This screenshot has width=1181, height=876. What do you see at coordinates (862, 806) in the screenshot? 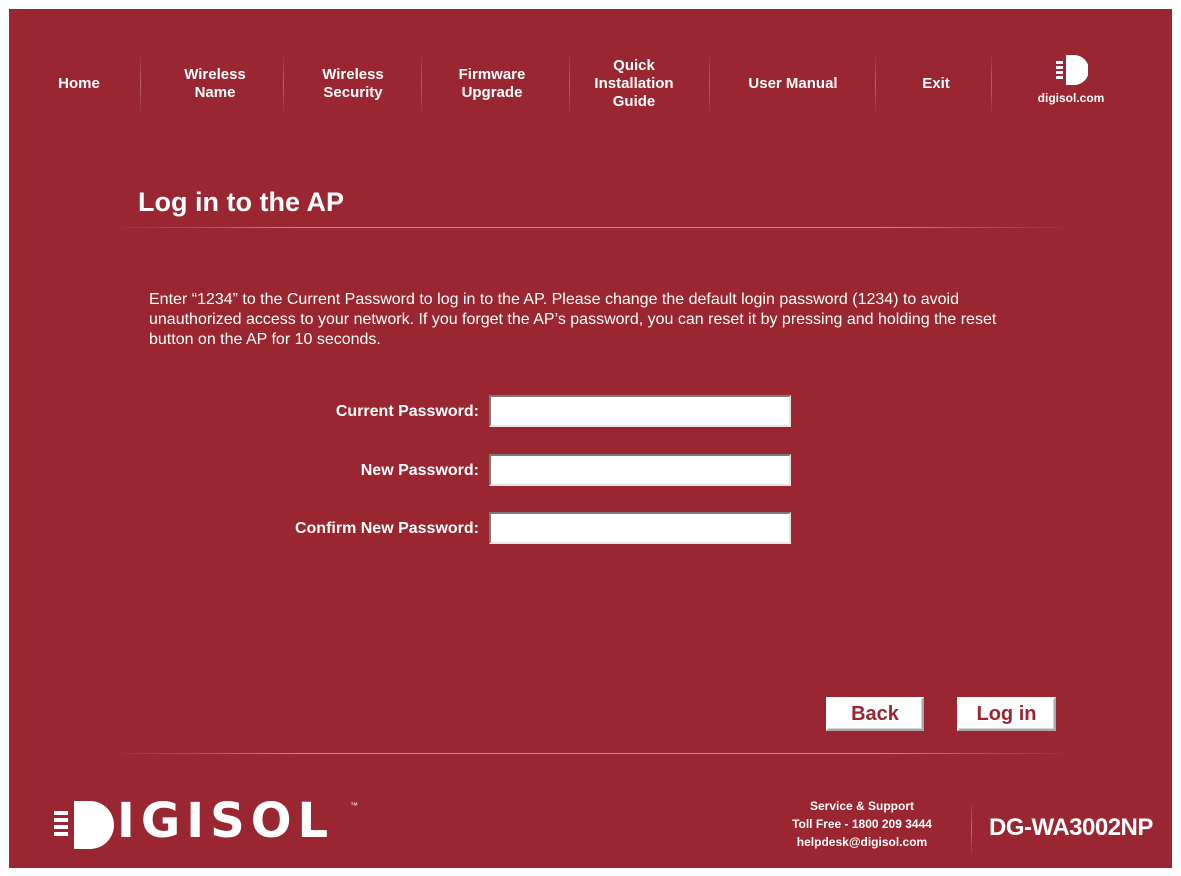
I see `support-title: Service & Support` at bounding box center [862, 806].